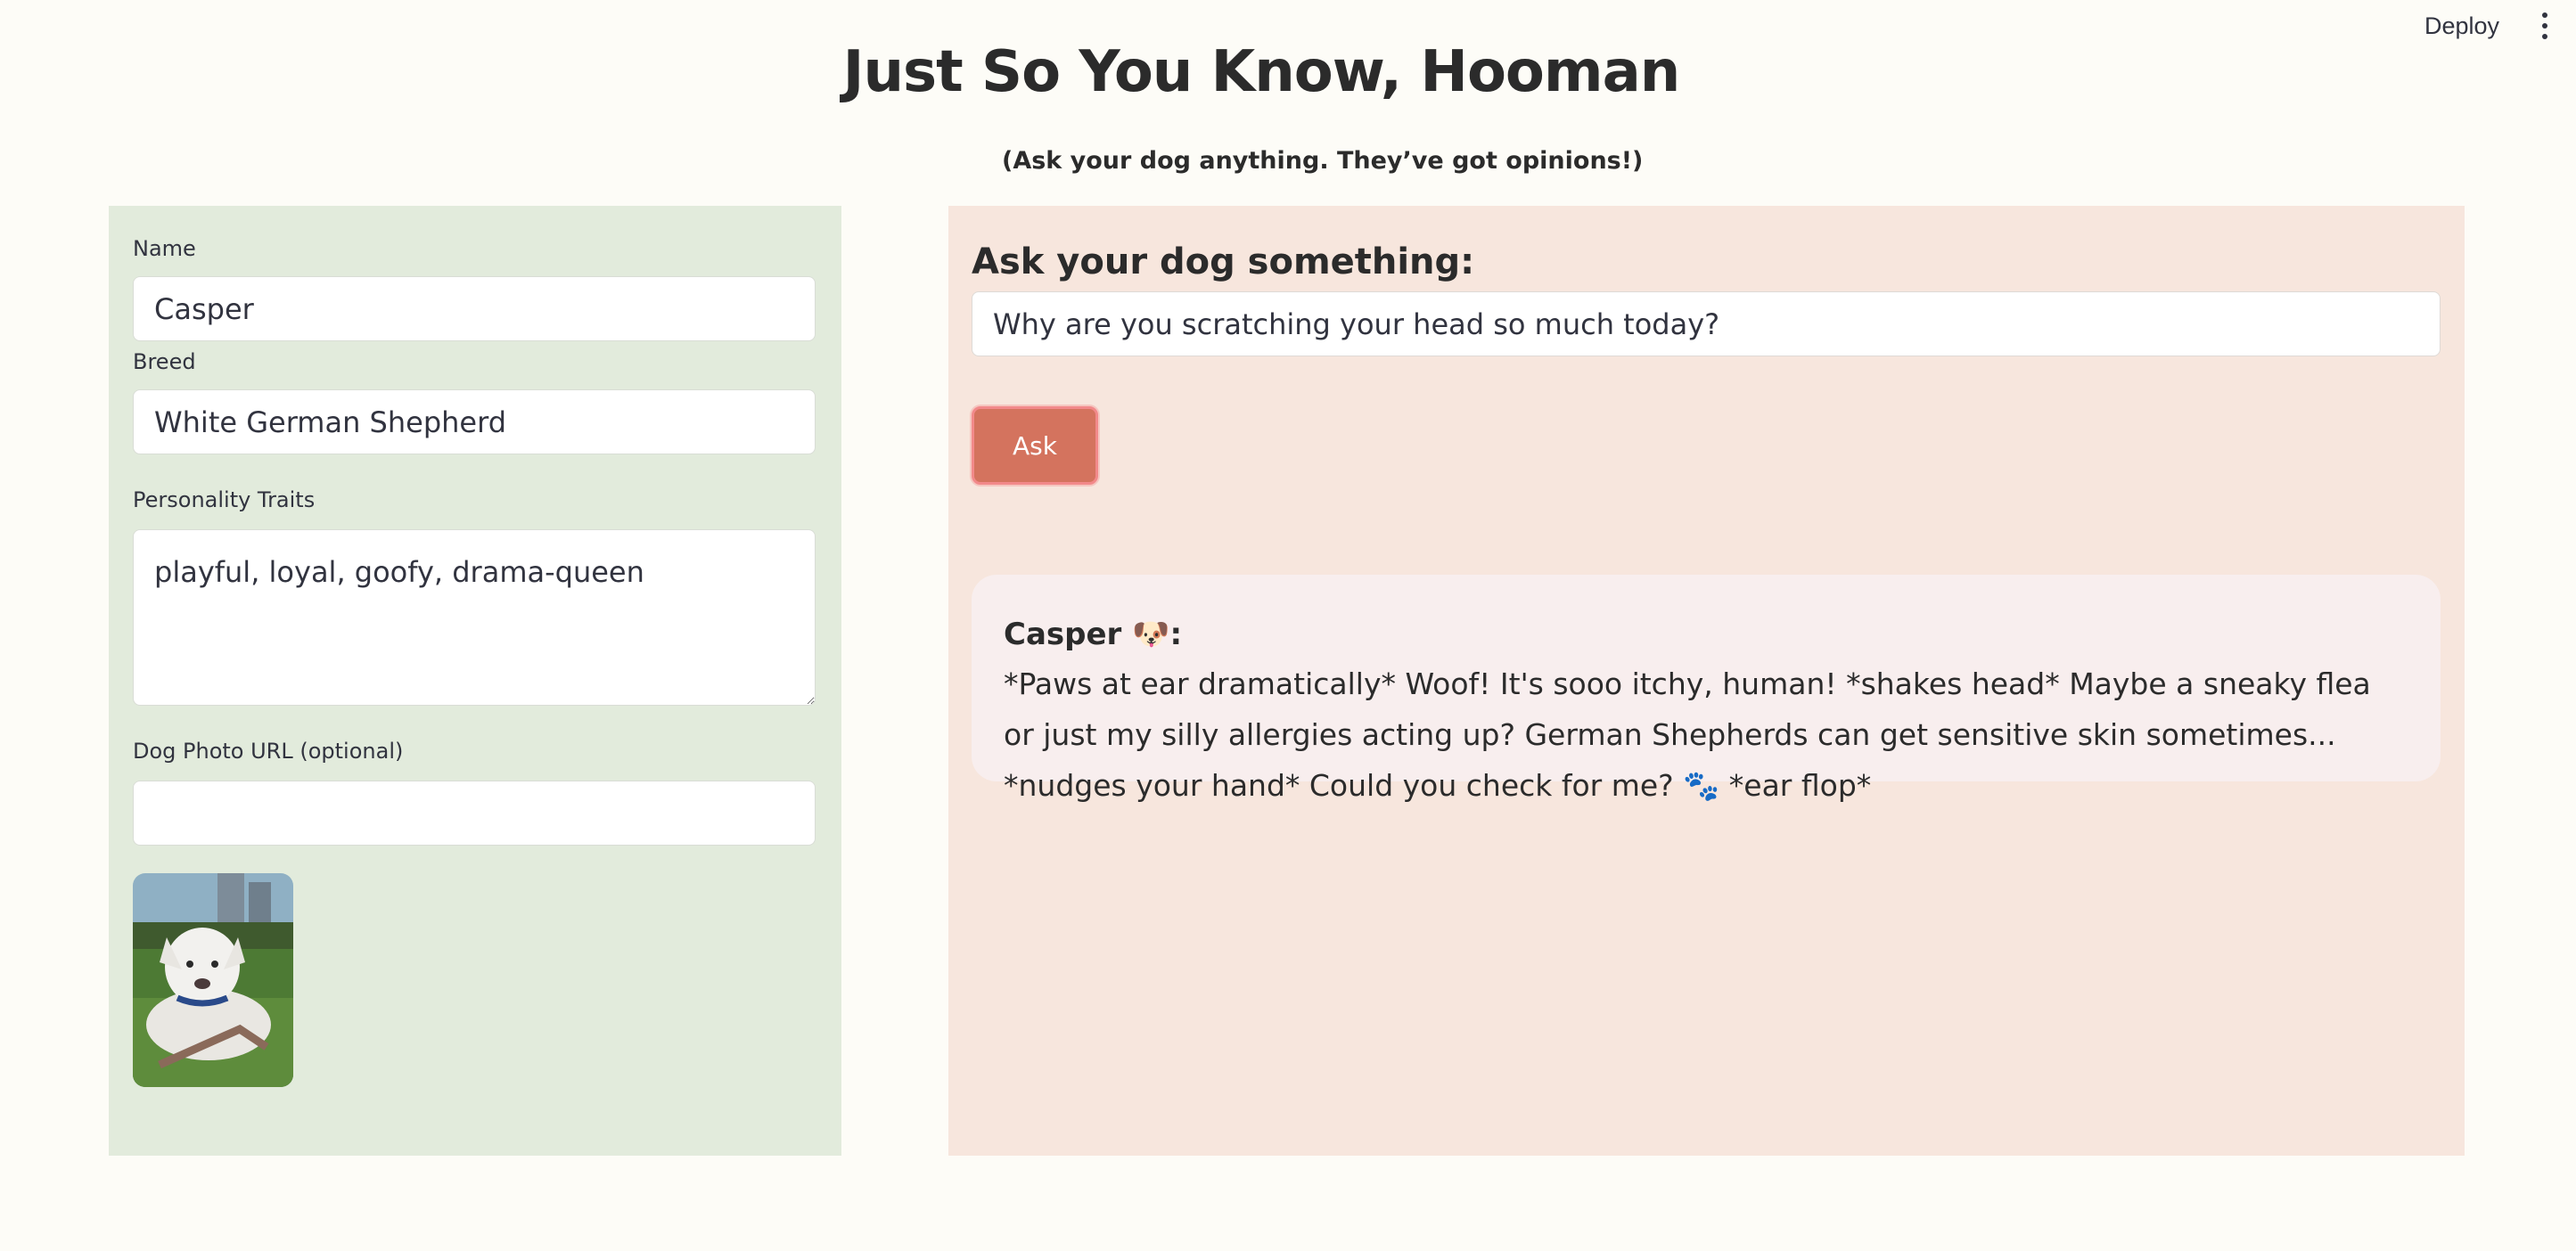 This screenshot has width=2576, height=1251. I want to click on breed-label: Breed, so click(164, 361).